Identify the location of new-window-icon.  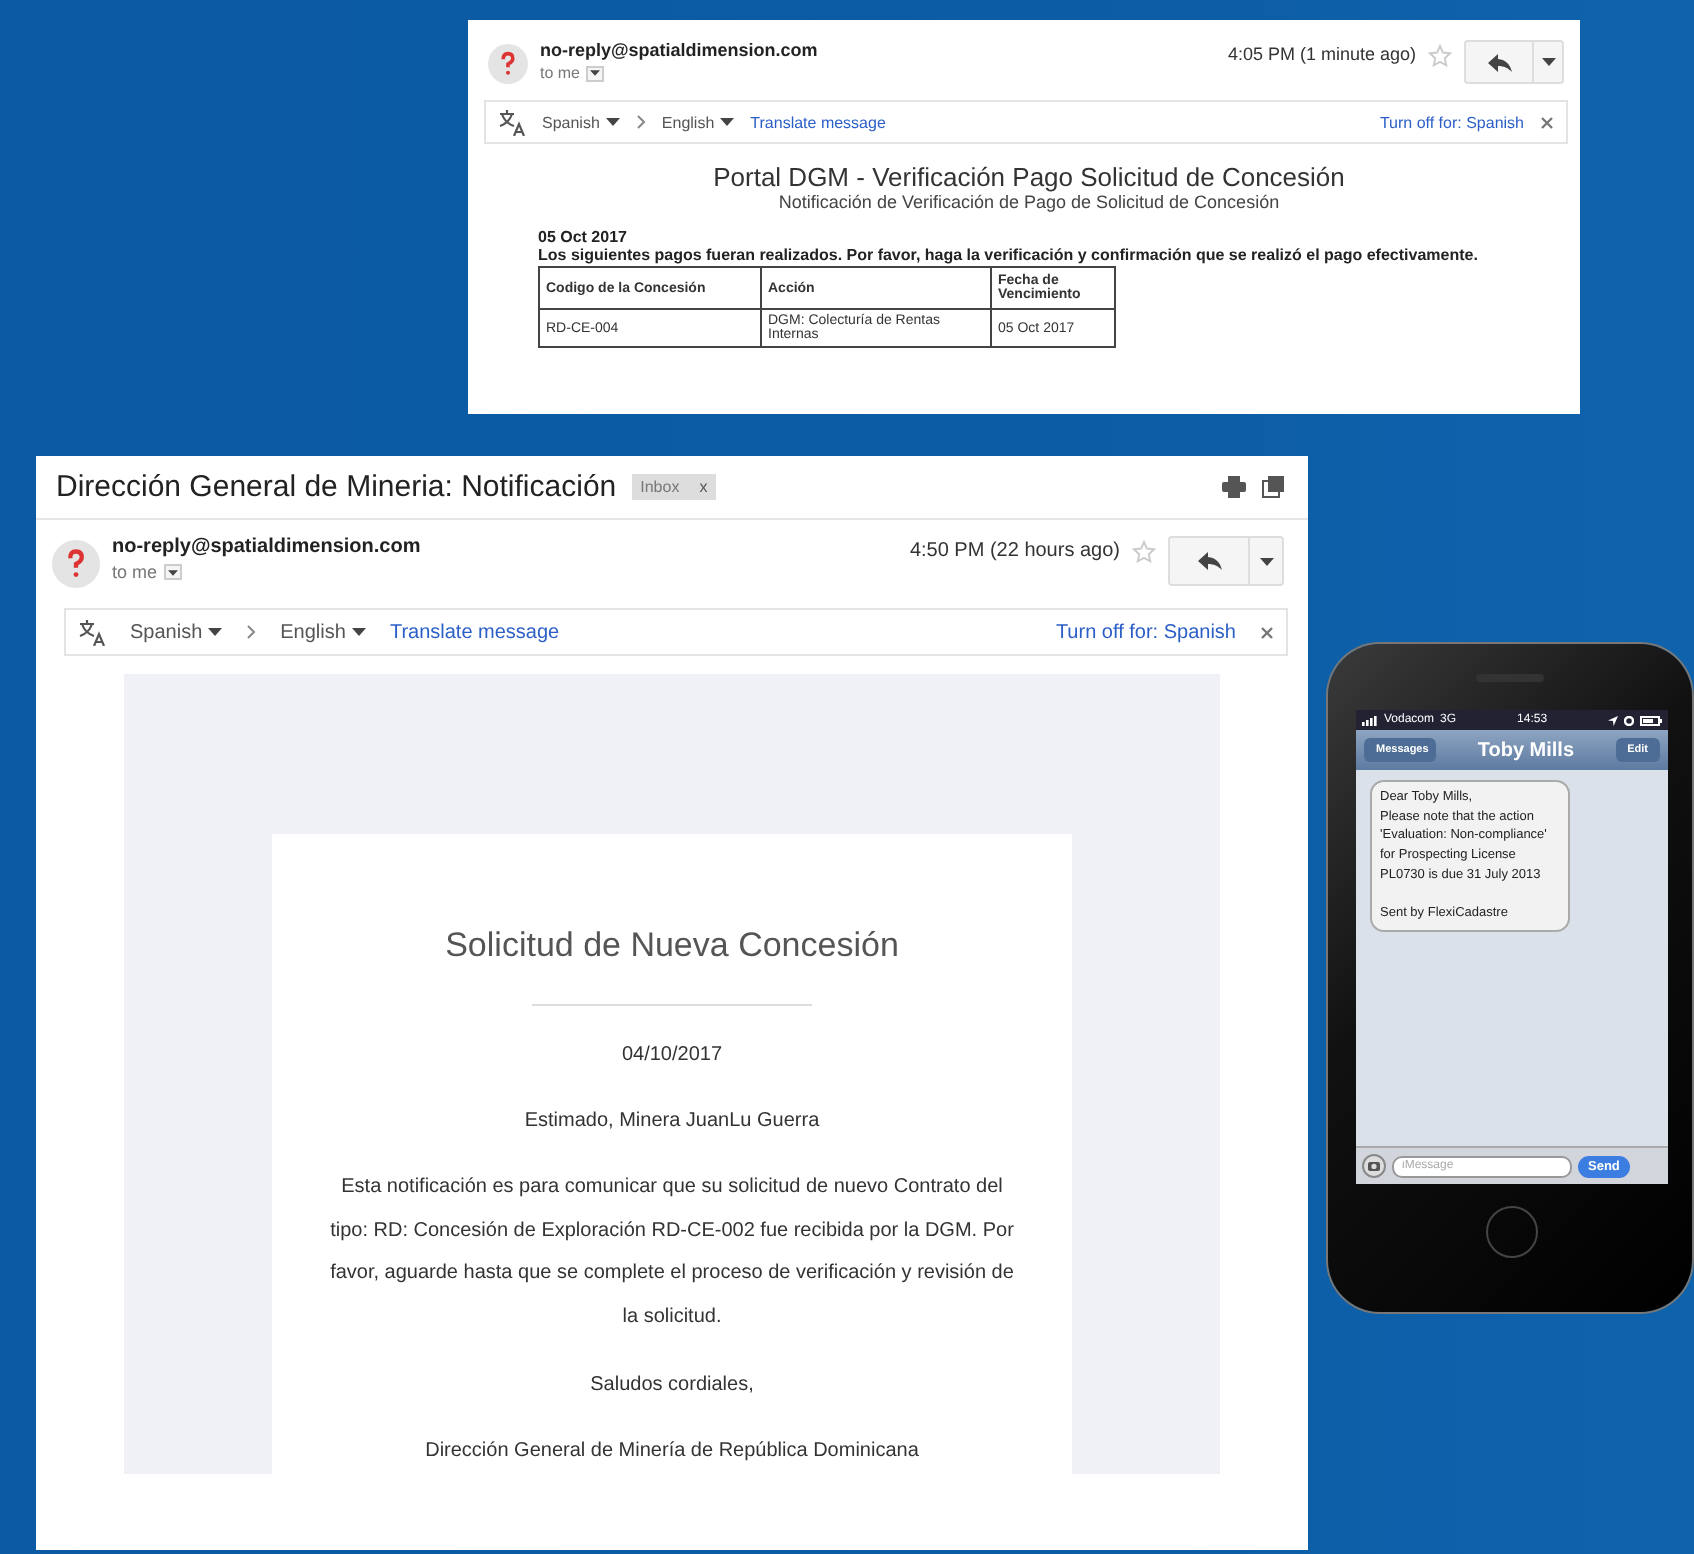
(1273, 487).